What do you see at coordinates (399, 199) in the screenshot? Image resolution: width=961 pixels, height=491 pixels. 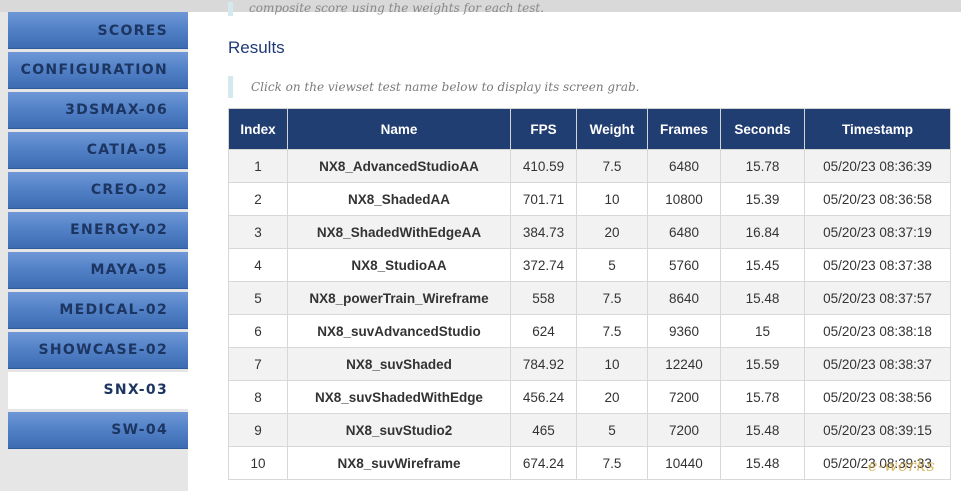 I see `viewset-name-link: NX8_ShadedAA` at bounding box center [399, 199].